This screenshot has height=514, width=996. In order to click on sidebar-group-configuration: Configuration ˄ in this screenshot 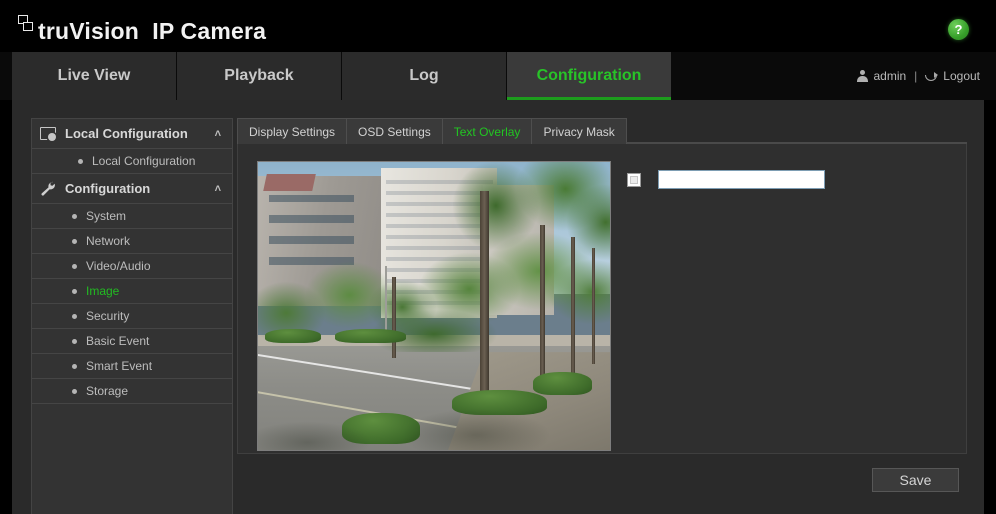, I will do `click(132, 189)`.